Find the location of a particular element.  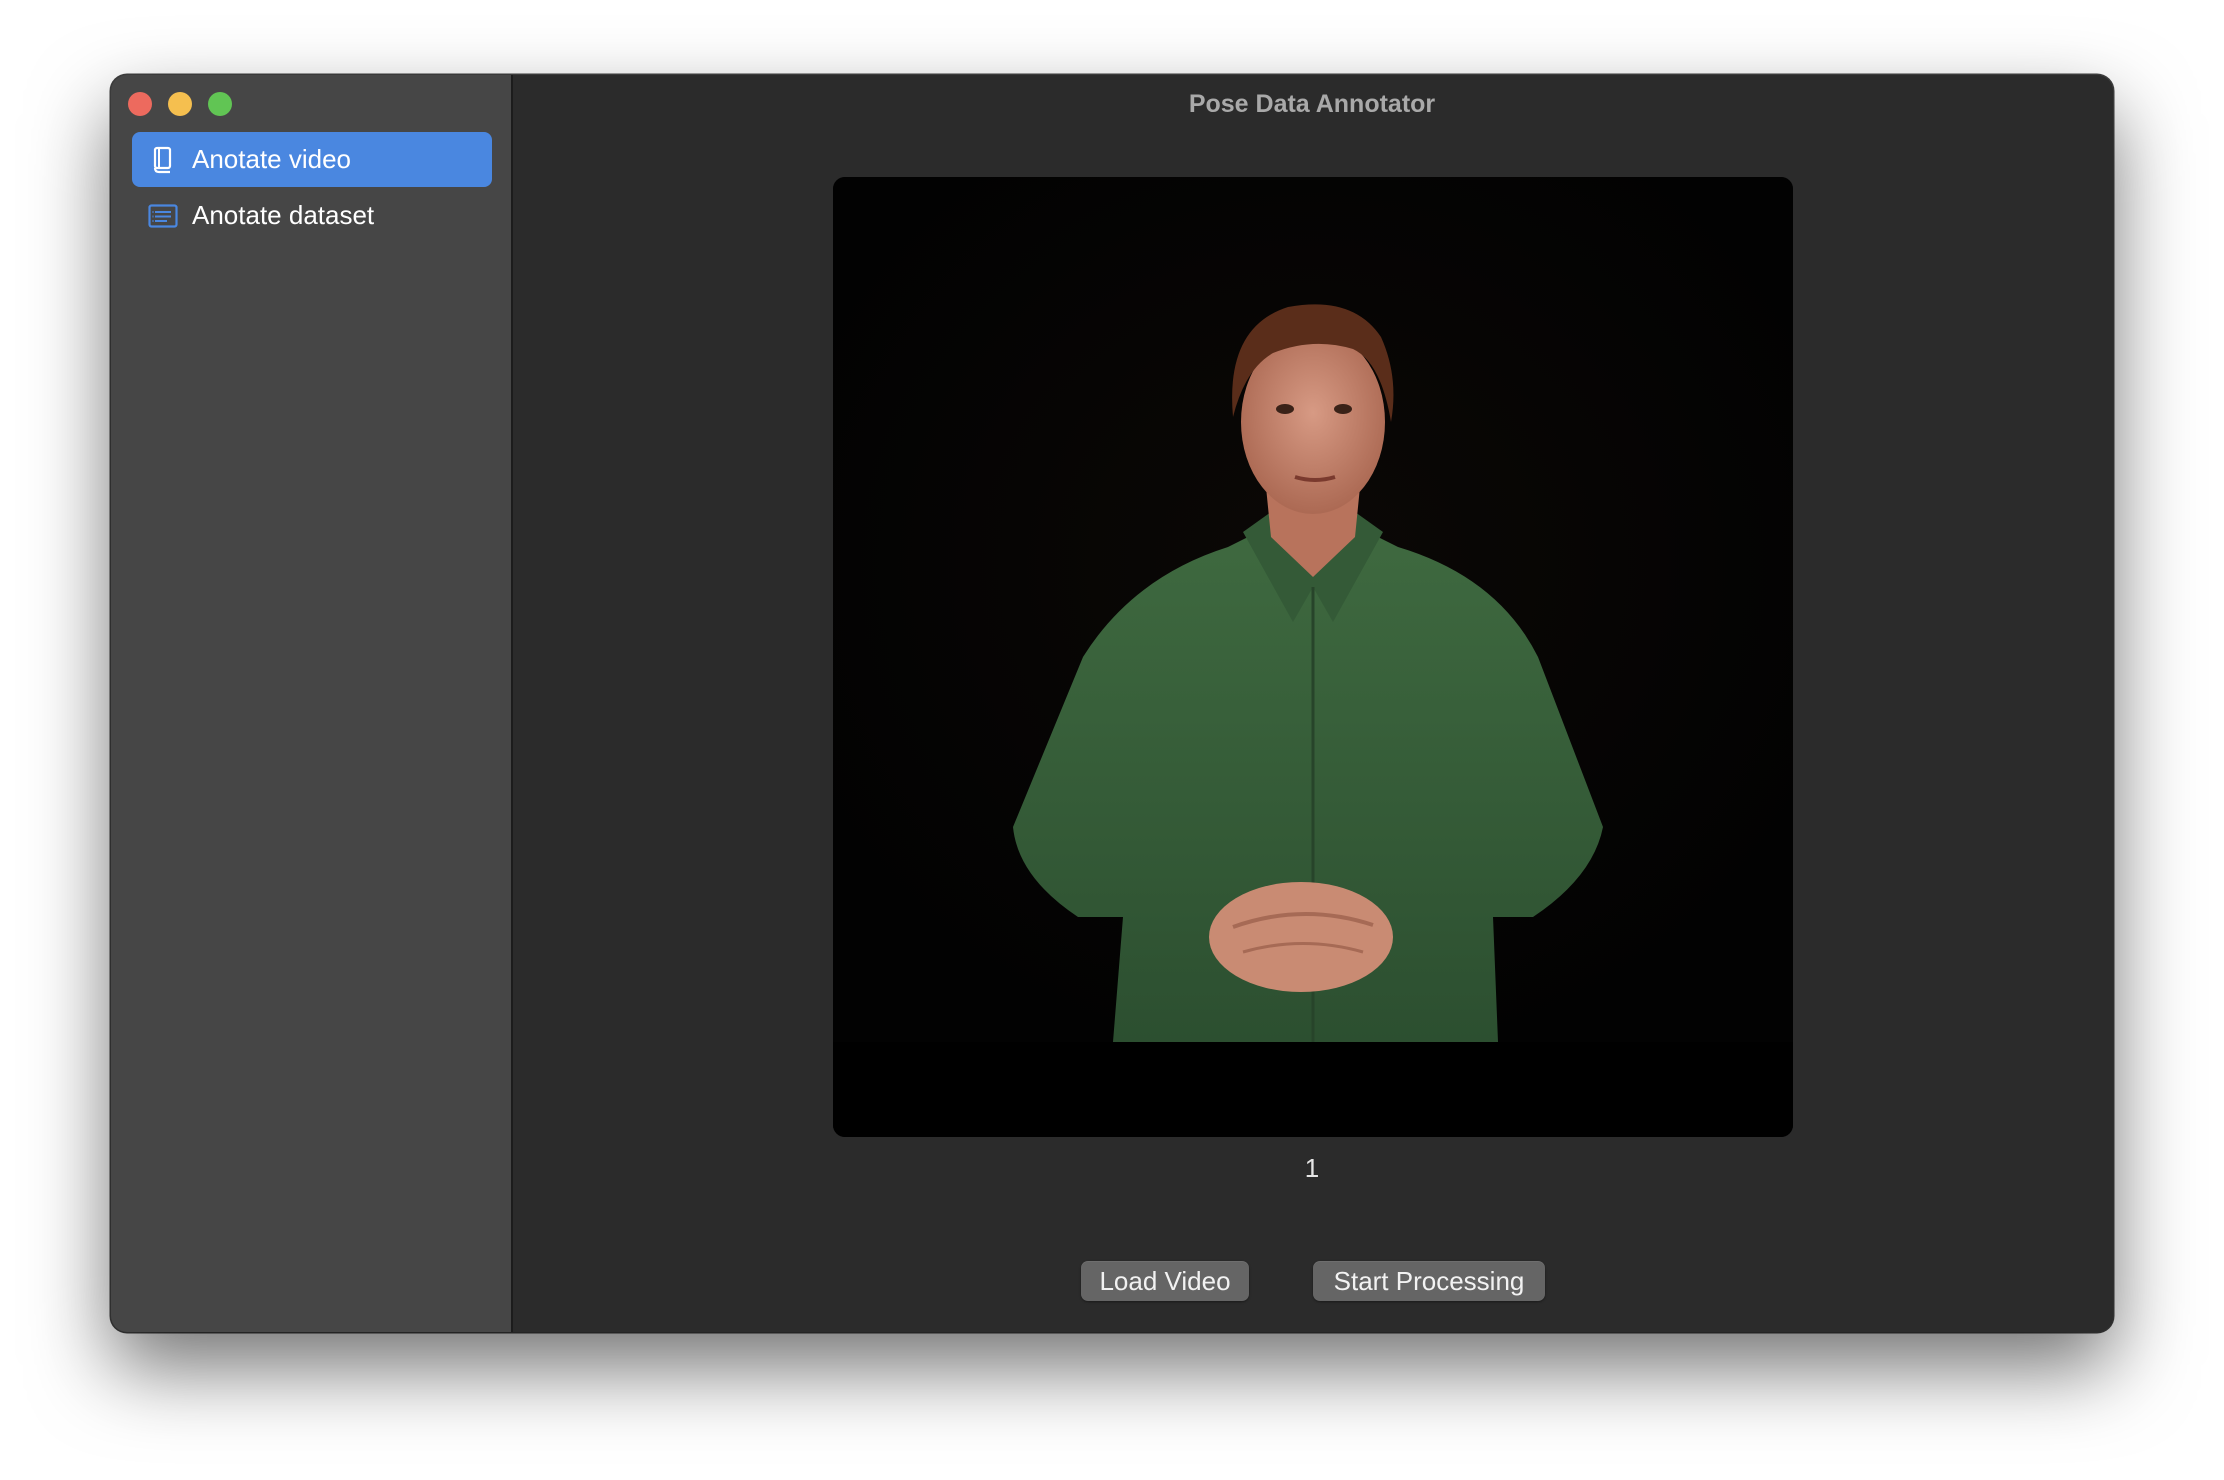

load-video-button: Load Video is located at coordinates (1165, 1281).